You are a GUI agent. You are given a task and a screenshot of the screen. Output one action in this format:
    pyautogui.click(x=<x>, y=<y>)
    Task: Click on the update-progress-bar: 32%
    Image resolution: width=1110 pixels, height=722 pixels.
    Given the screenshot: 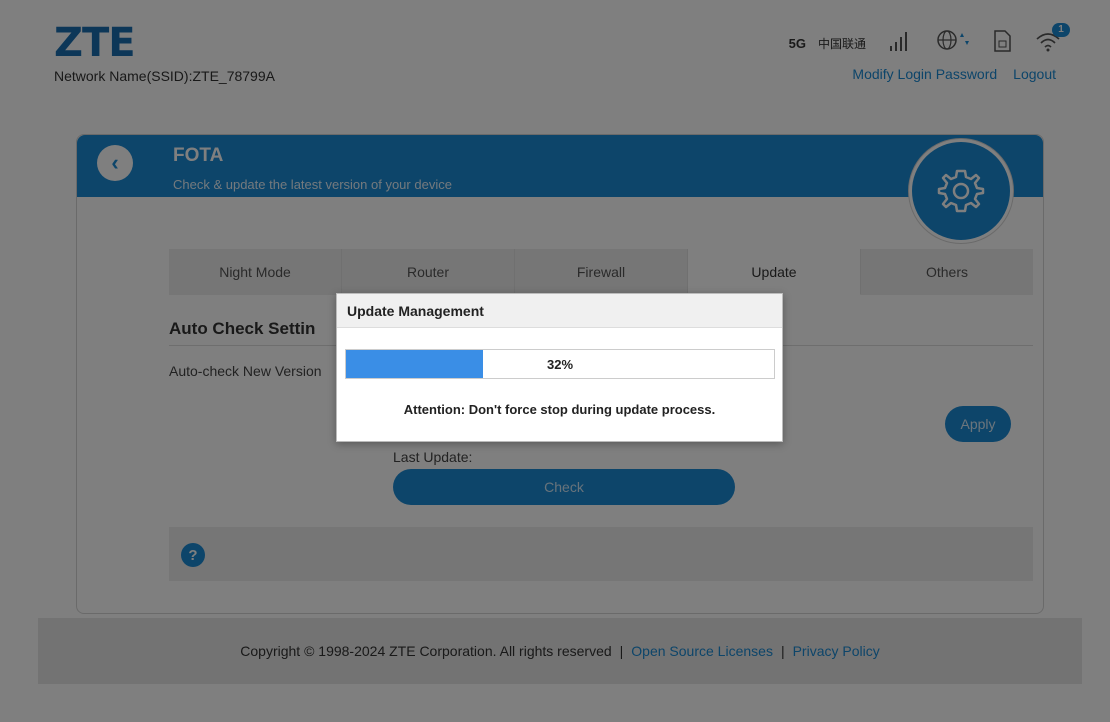 What is the action you would take?
    pyautogui.click(x=560, y=364)
    